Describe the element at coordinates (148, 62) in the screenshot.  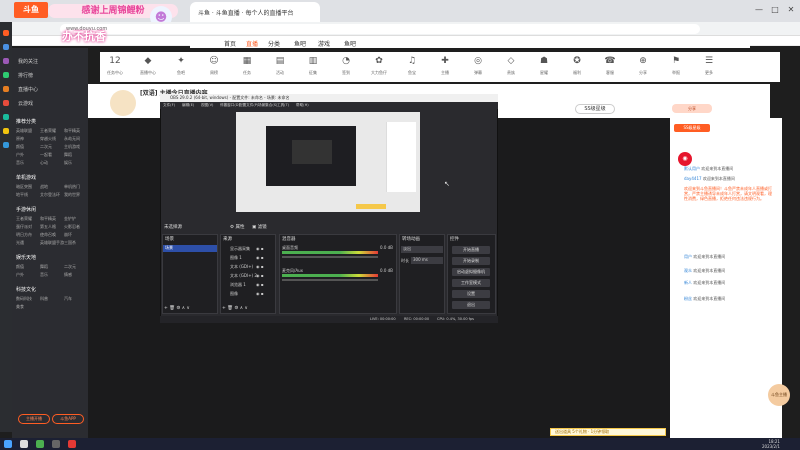
I see `feature-icon: ◆` at that location.